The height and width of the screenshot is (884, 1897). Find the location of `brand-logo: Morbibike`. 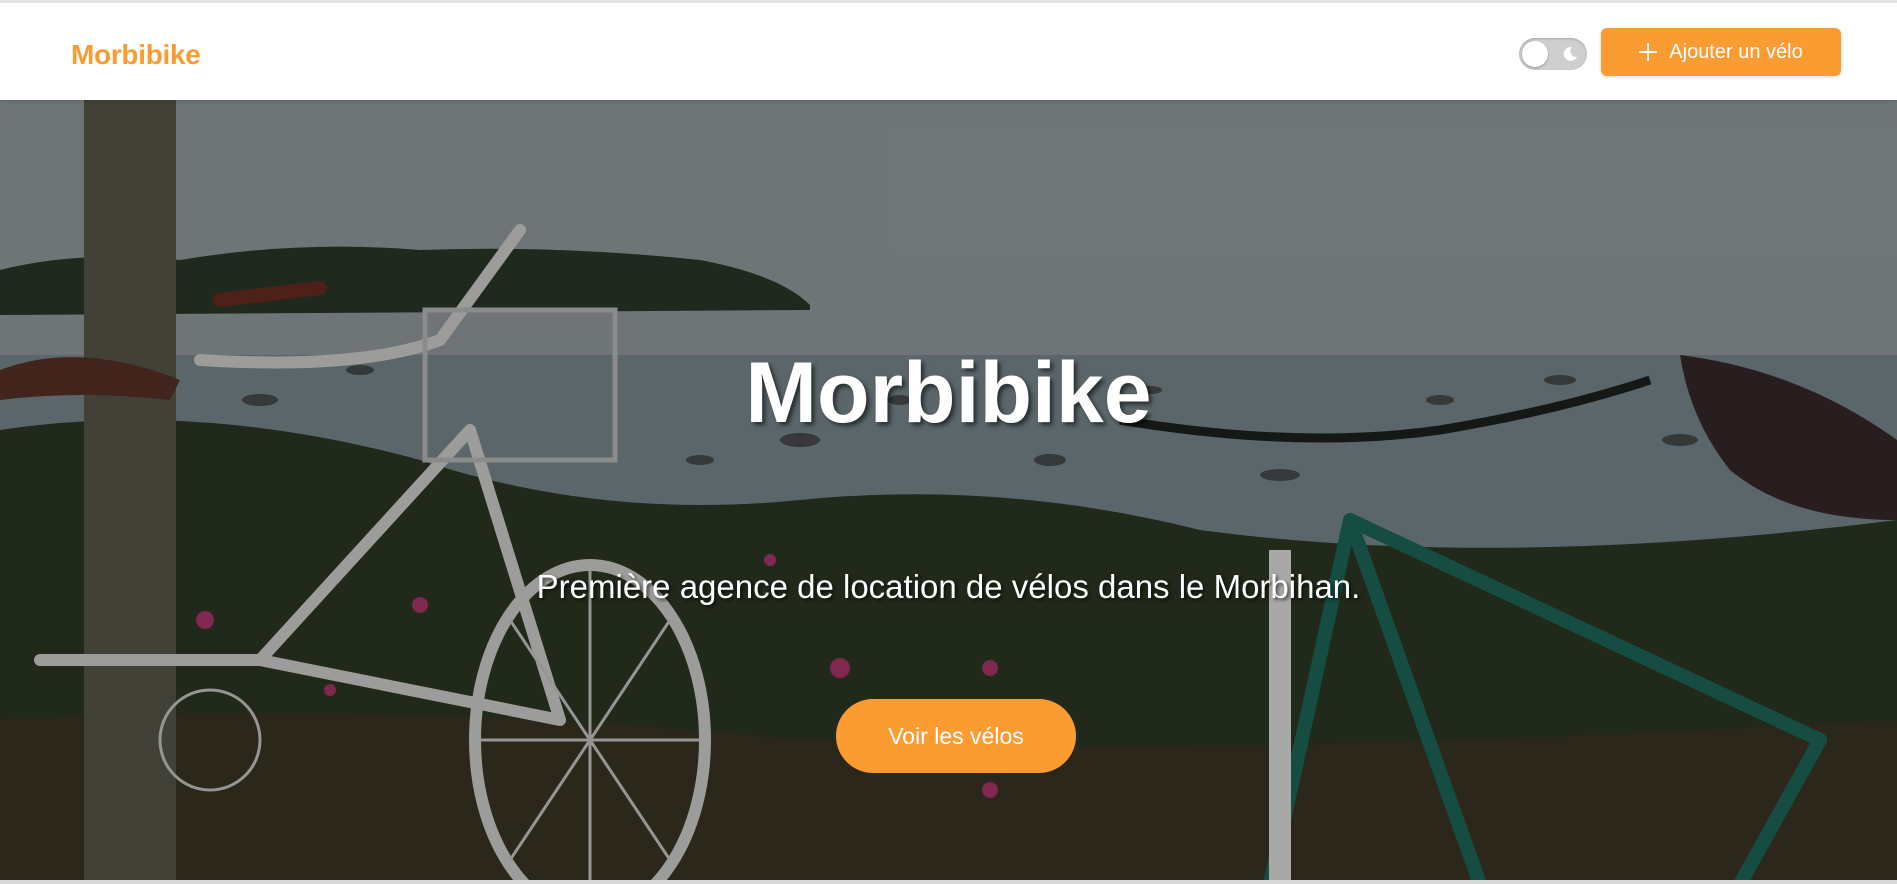

brand-logo: Morbibike is located at coordinates (136, 55).